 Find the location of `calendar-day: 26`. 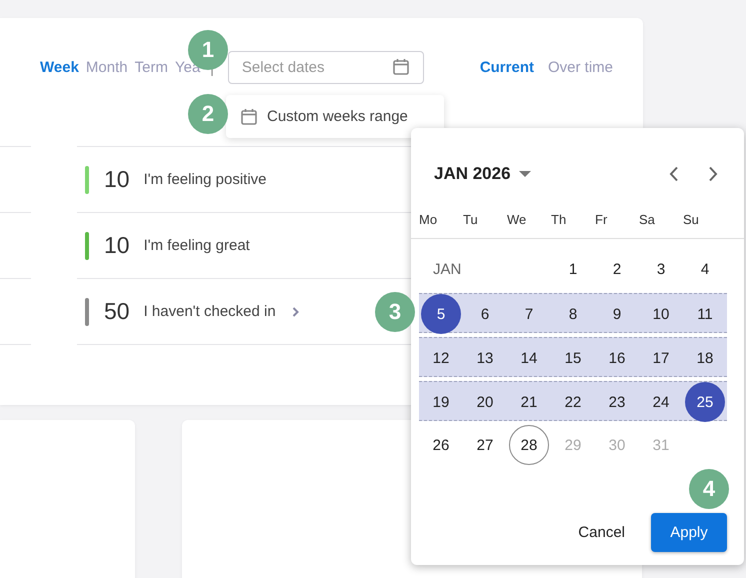

calendar-day: 26 is located at coordinates (441, 445).